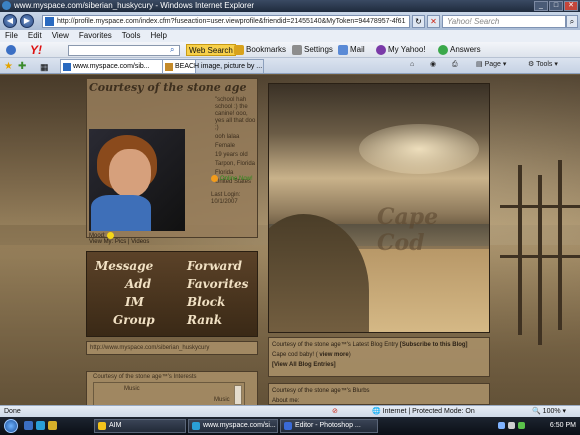 This screenshot has width=580, height=435. What do you see at coordinates (222, 284) in the screenshot?
I see `add-favorites-link: Favorites` at bounding box center [222, 284].